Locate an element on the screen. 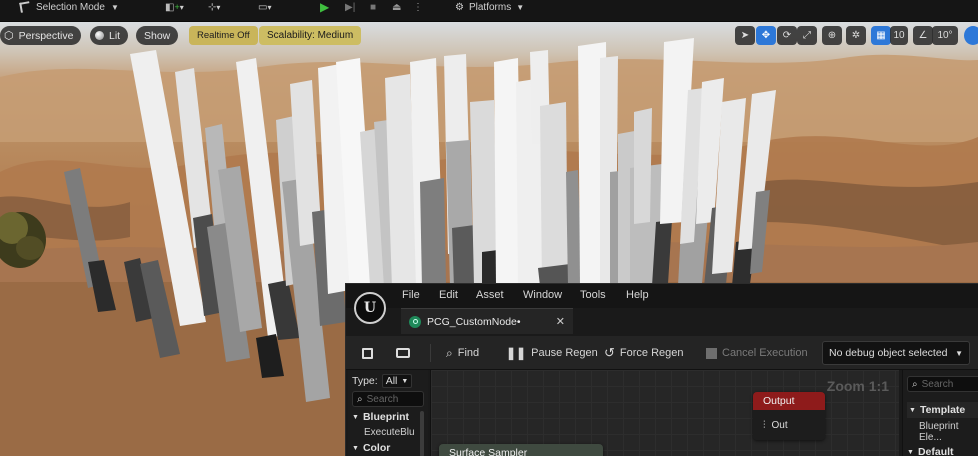 This screenshot has width=978, height=456. palette-search-input: ⌕ Search is located at coordinates (388, 399).